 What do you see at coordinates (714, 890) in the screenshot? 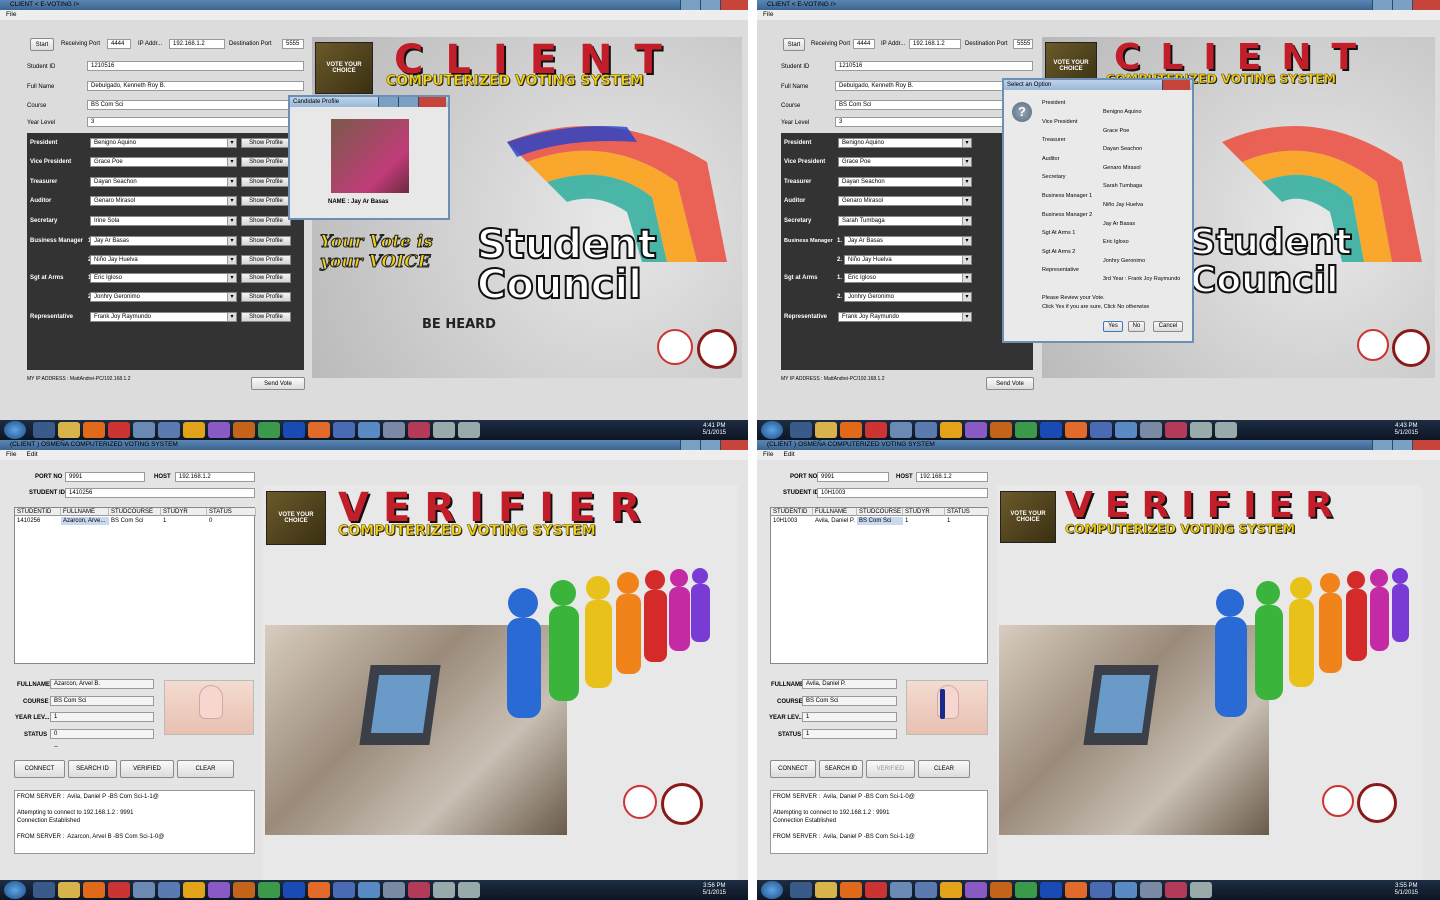
I see `clock: 3:56 PM 5/1/2015` at bounding box center [714, 890].